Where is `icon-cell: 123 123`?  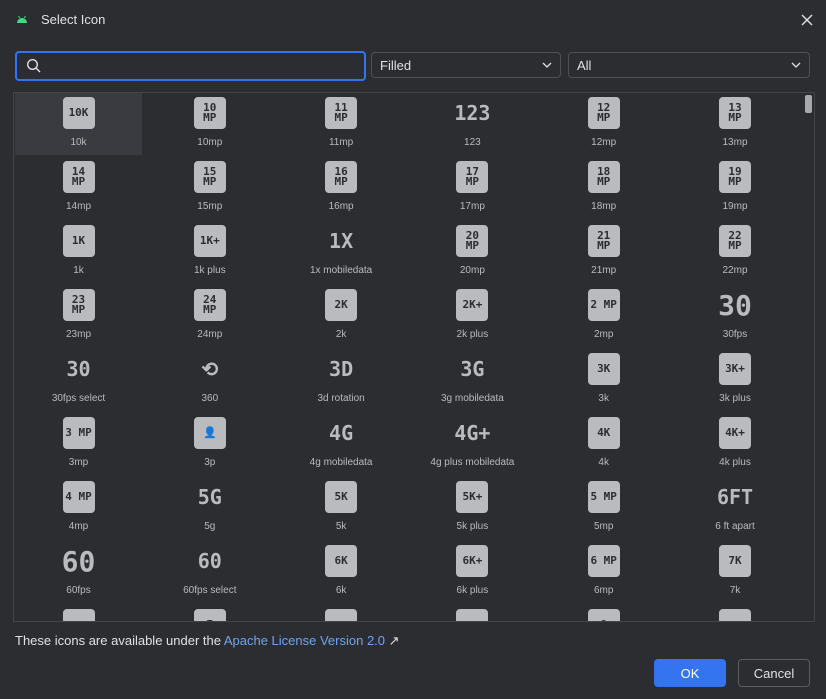 icon-cell: 123 123 is located at coordinates (472, 124).